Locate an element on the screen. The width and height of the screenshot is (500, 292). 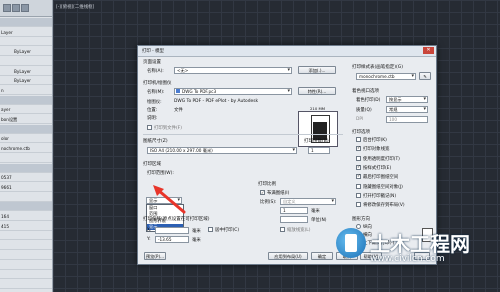
shade-plot-select: 按显示 is located at coordinates (407, 99).